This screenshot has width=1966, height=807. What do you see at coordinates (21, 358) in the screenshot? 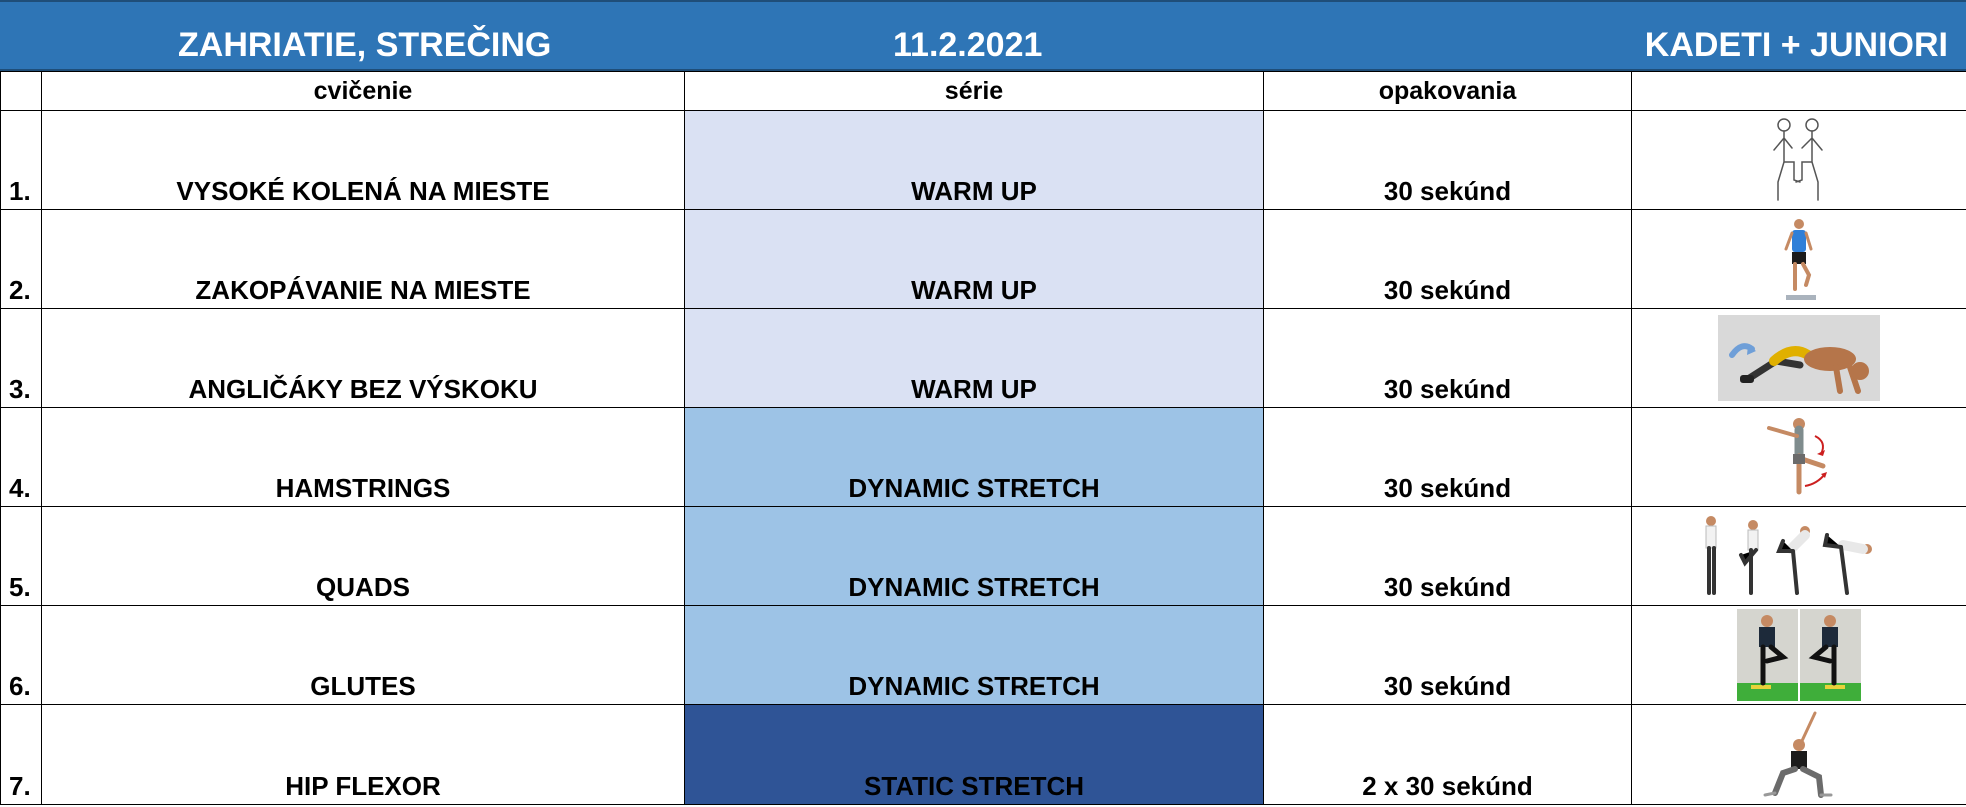
I see `row-number-cell: 3.` at bounding box center [21, 358].